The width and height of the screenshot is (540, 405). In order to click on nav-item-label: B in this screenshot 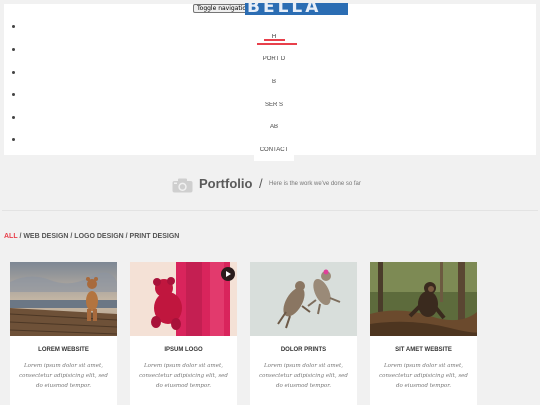, I will do `click(273, 82)`.